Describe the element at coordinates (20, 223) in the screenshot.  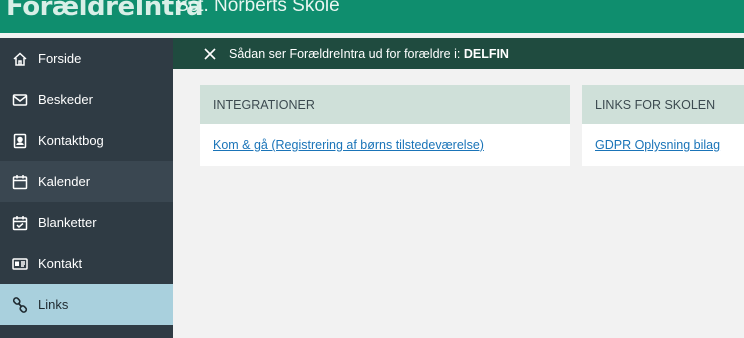
I see `form-calendar-check-icon` at that location.